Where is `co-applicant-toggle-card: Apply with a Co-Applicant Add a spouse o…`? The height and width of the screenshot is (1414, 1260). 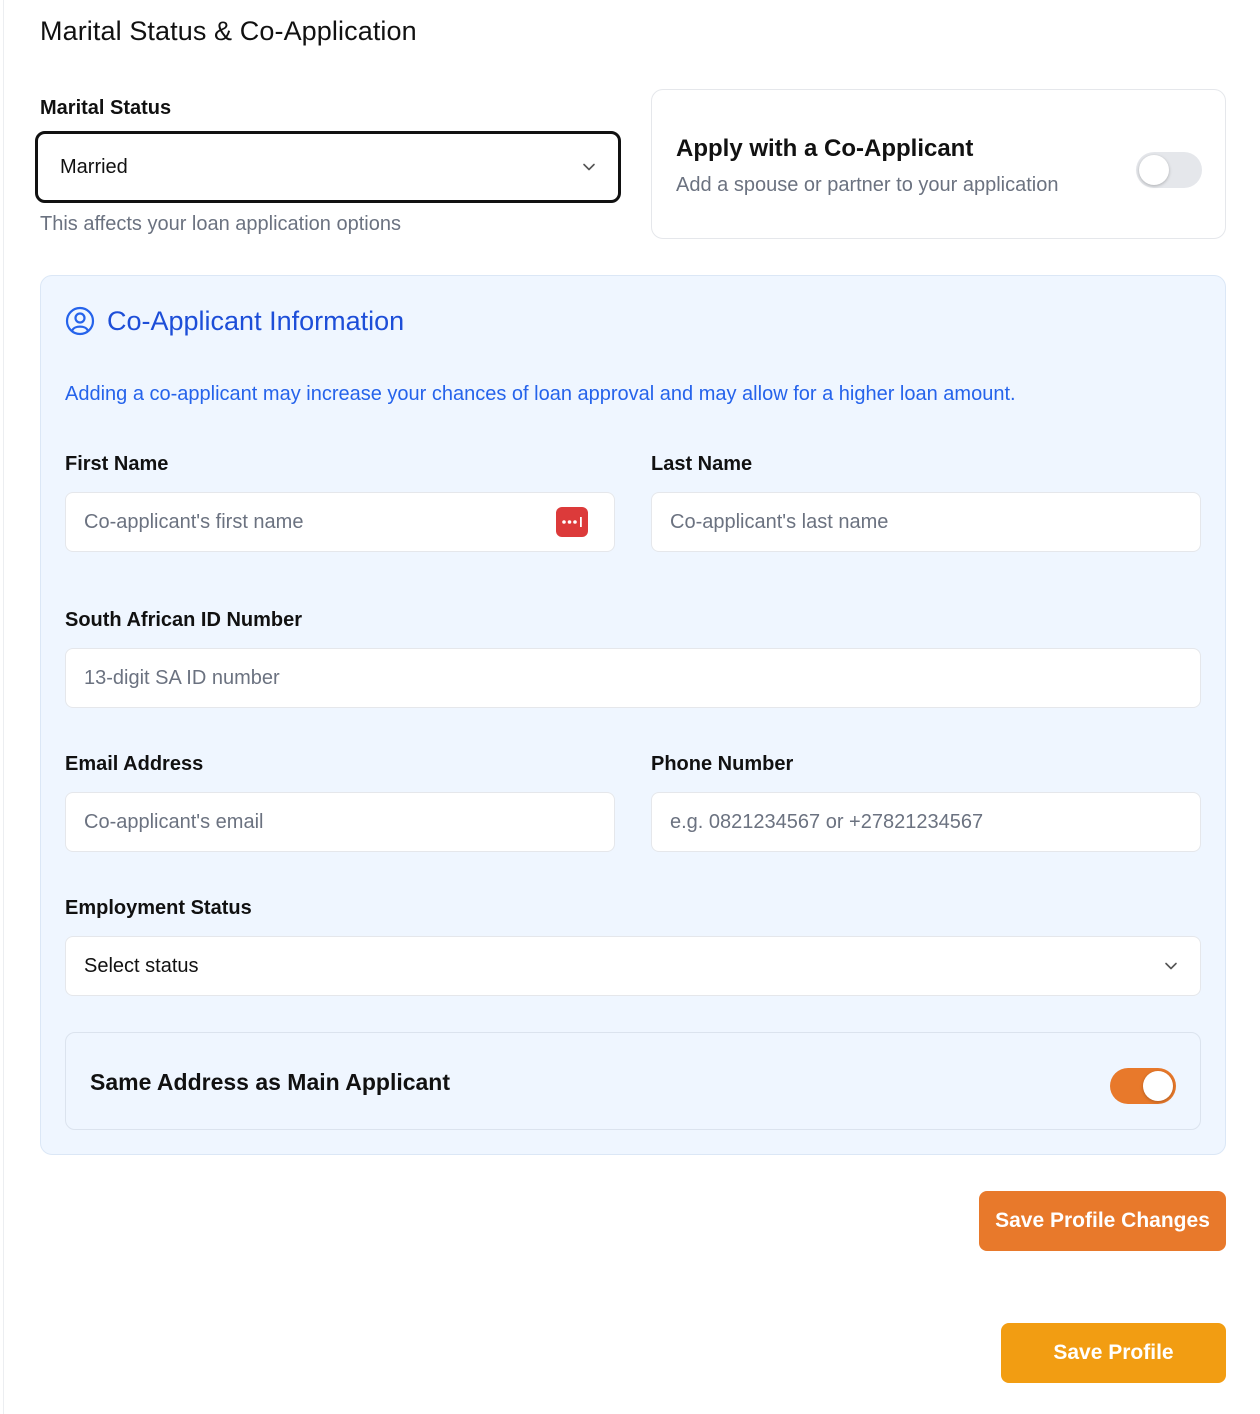
co-applicant-toggle-card: Apply with a Co-Applicant Add a spouse o… is located at coordinates (938, 164).